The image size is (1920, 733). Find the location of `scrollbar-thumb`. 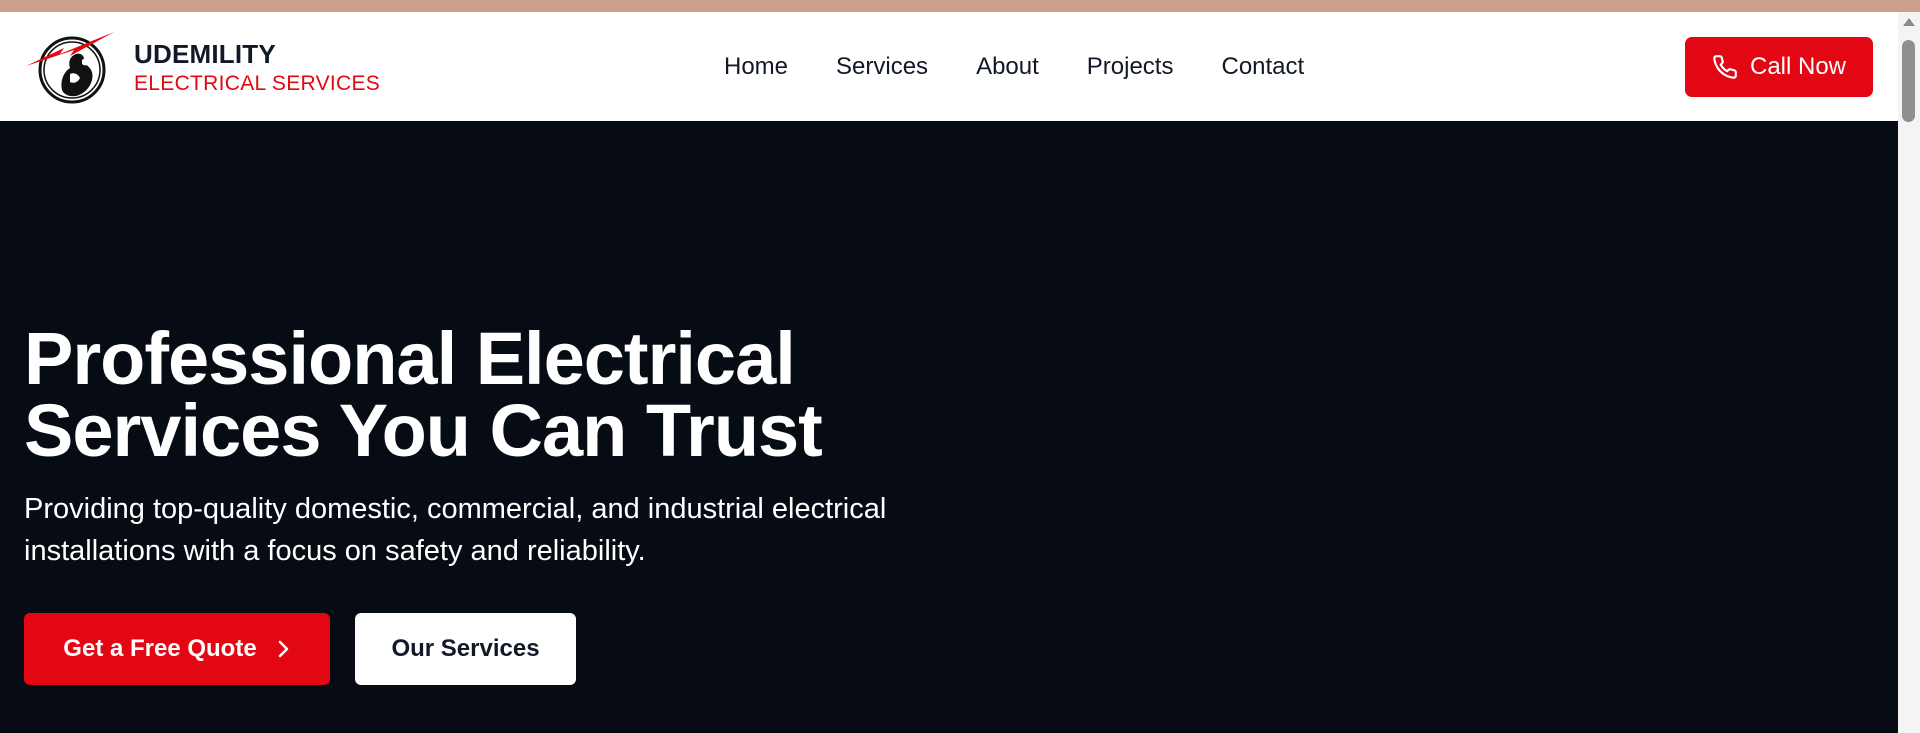

scrollbar-thumb is located at coordinates (1908, 81).